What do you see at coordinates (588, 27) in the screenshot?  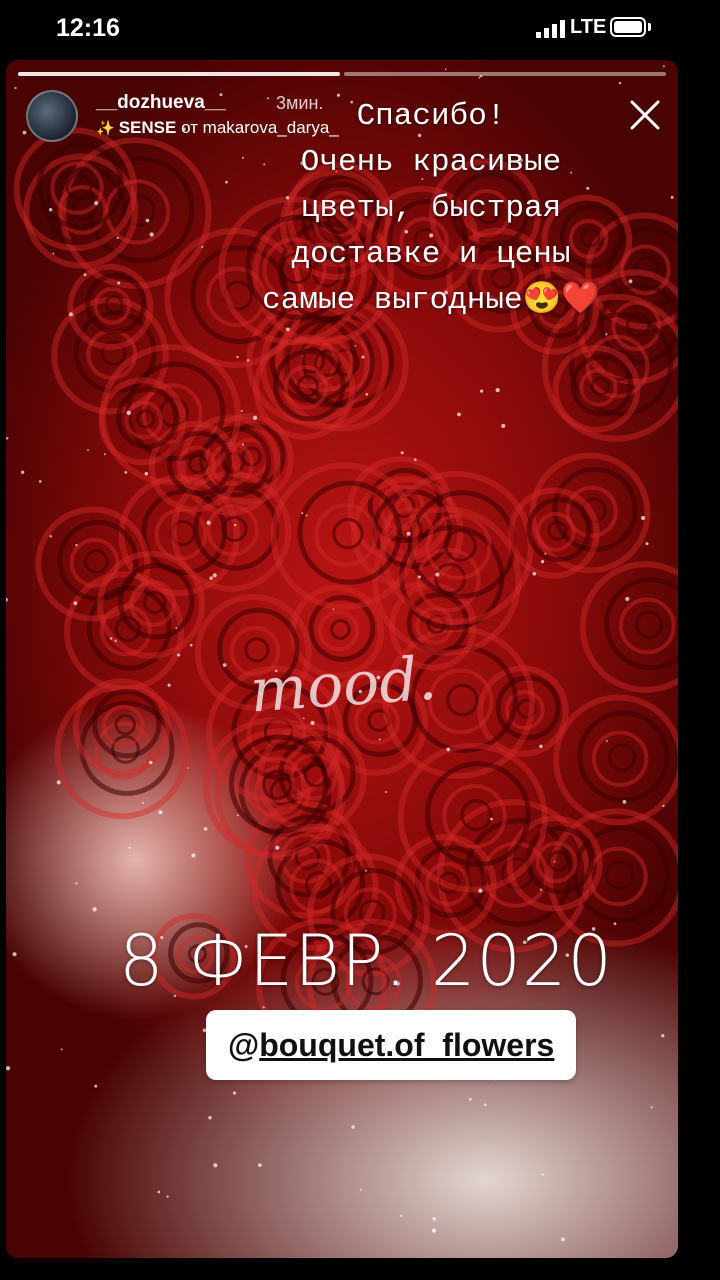 I see `network-type: LTE` at bounding box center [588, 27].